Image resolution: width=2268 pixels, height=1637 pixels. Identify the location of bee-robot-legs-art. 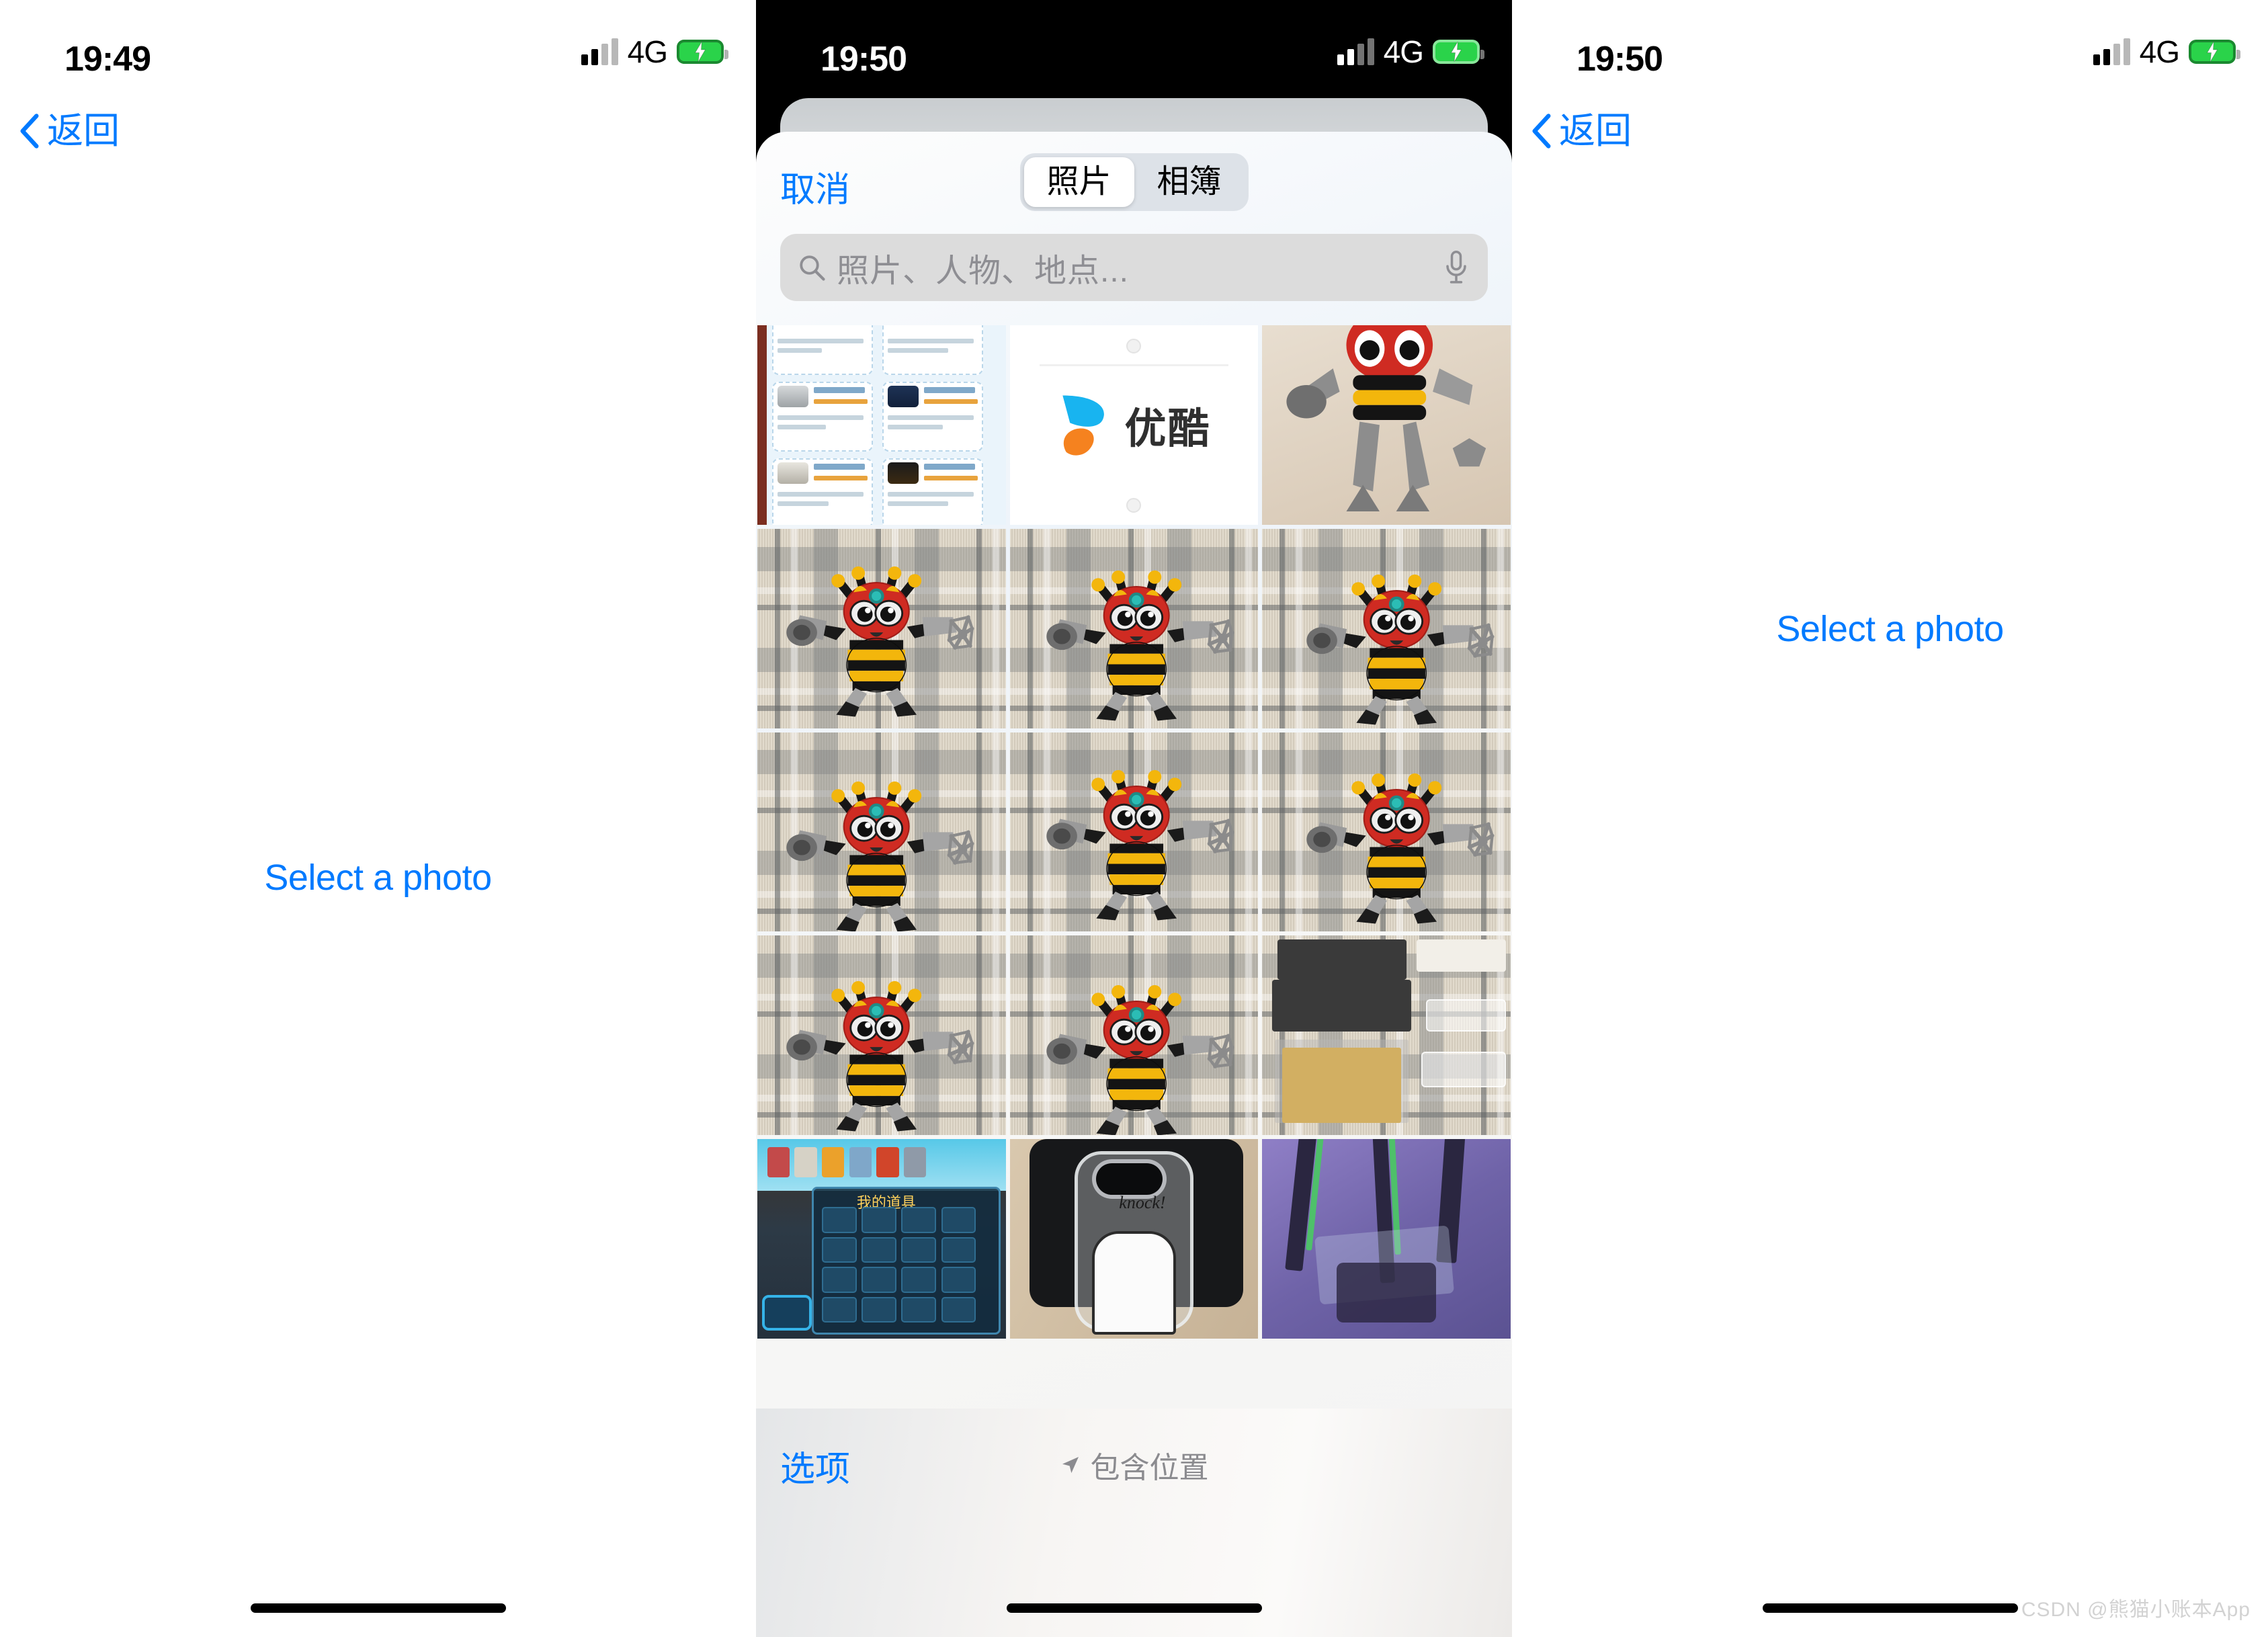
(1386, 418).